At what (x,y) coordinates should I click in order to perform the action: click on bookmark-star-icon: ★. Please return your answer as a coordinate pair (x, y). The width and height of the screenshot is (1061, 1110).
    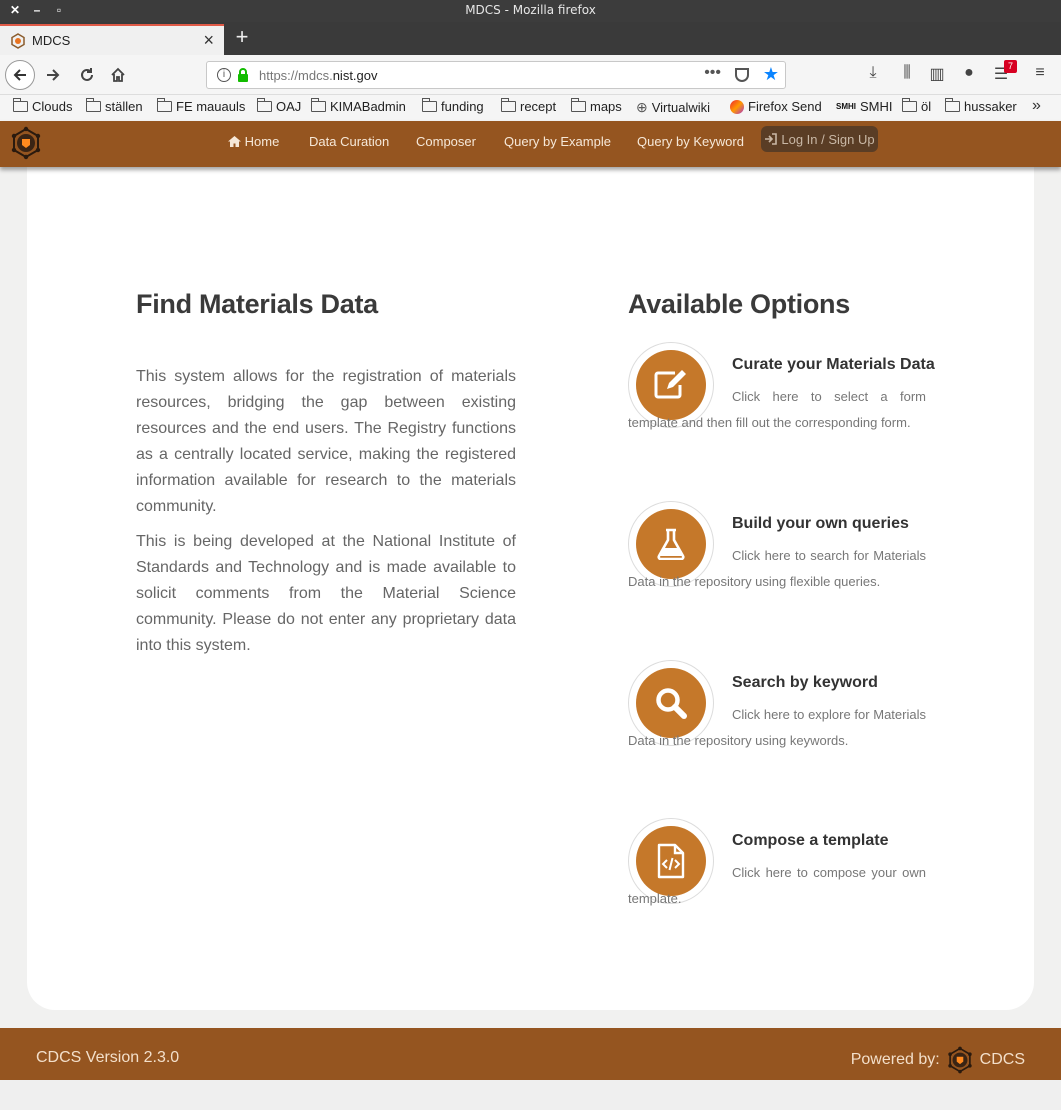
    Looking at the image, I should click on (771, 74).